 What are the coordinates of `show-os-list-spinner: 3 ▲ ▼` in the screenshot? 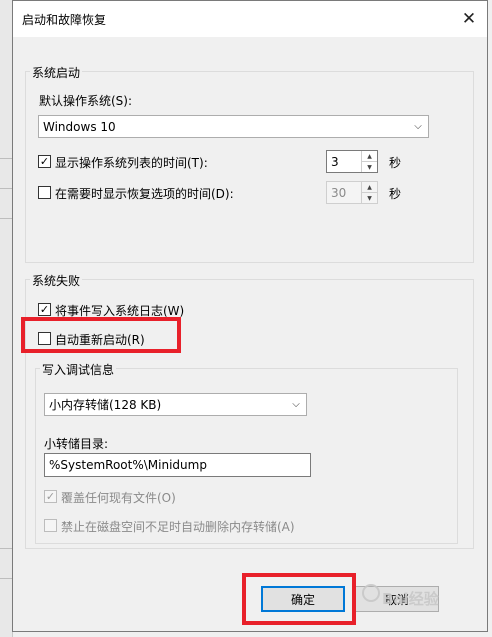 It's located at (352, 161).